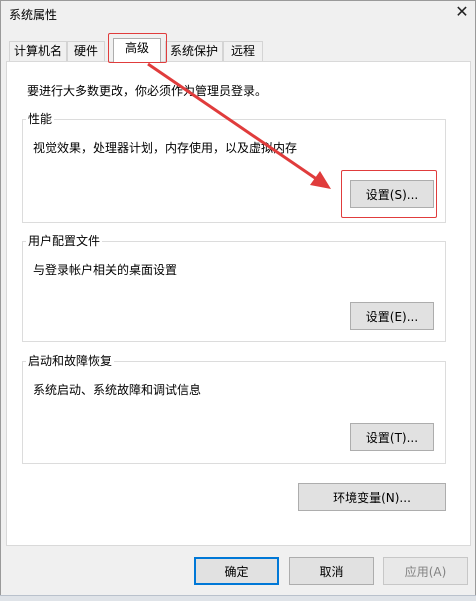  I want to click on performance-title: 性能, so click(40, 119).